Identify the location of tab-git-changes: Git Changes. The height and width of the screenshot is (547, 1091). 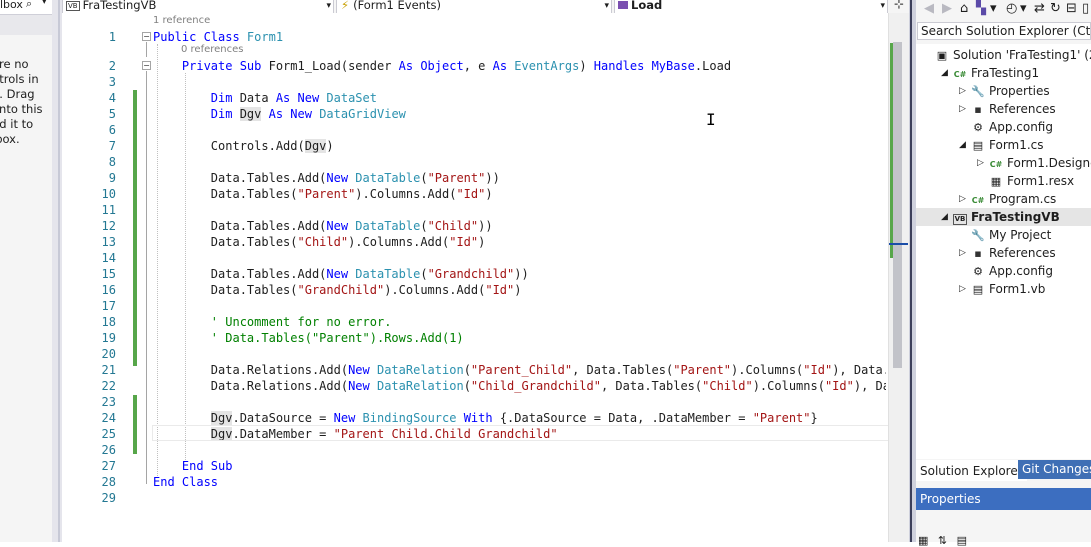
(1054, 469).